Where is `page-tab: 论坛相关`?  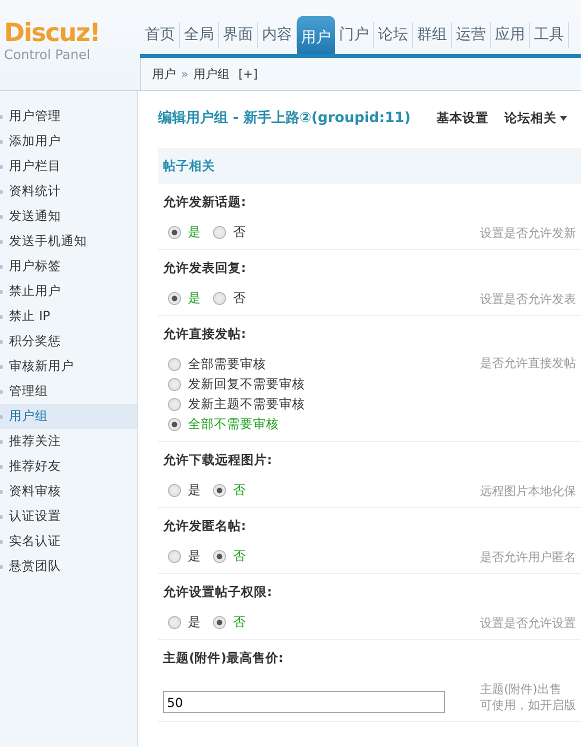 page-tab: 论坛相关 is located at coordinates (535, 118).